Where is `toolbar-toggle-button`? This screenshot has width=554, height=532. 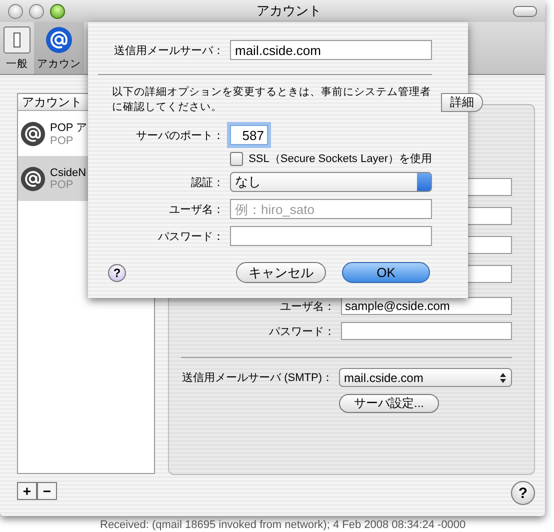 toolbar-toggle-button is located at coordinates (525, 11).